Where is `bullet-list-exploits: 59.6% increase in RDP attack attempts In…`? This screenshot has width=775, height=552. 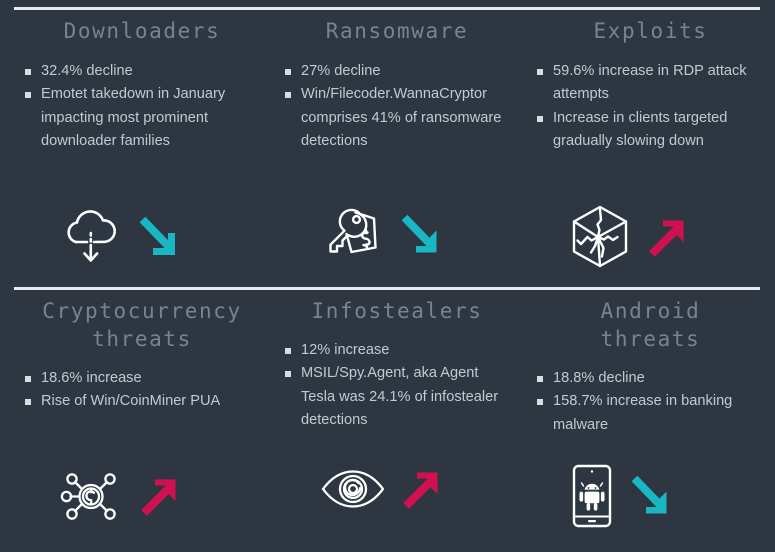 bullet-list-exploits: 59.6% increase in RDP attack attempts In… is located at coordinates (650, 107).